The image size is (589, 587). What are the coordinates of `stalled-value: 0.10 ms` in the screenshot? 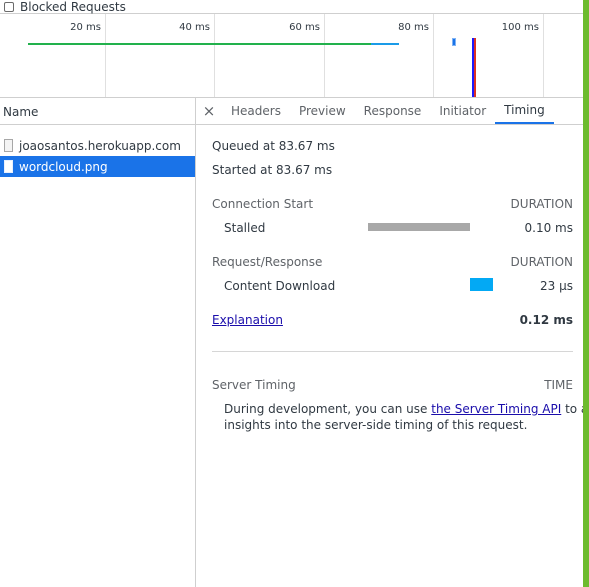 It's located at (548, 228).